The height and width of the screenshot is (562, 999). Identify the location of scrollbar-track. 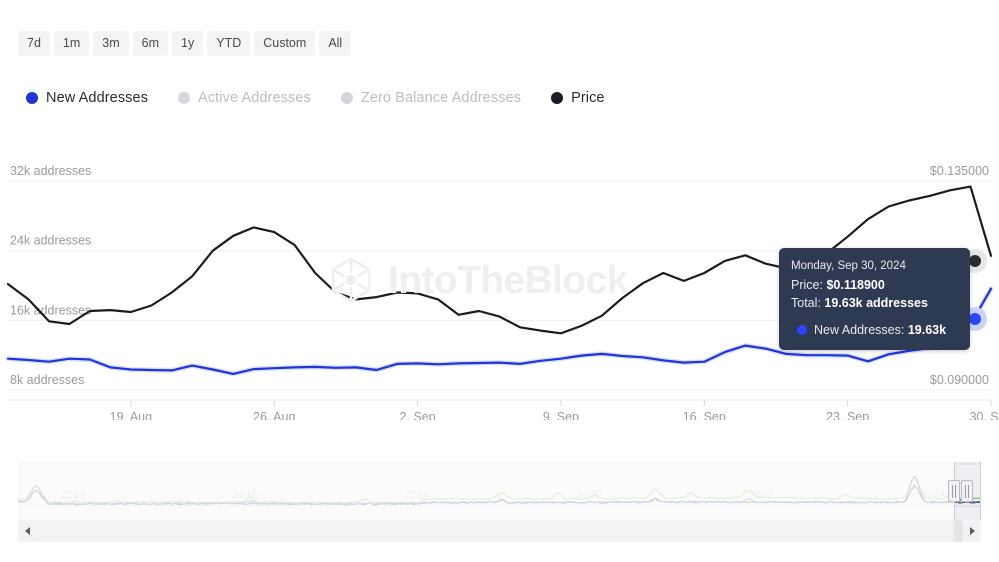
(499, 531).